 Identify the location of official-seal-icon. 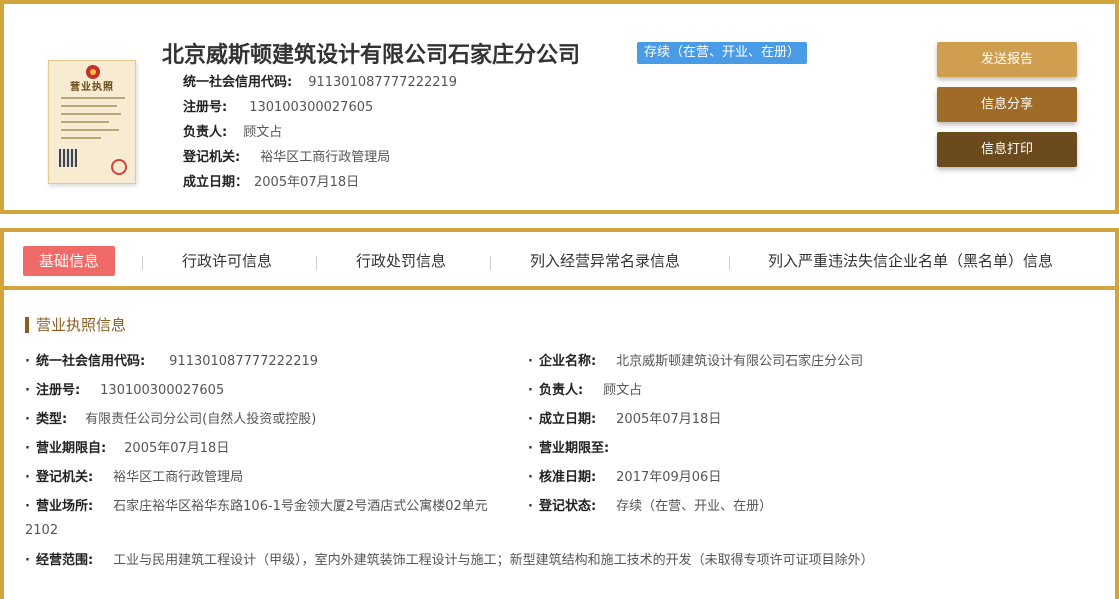
(119, 167).